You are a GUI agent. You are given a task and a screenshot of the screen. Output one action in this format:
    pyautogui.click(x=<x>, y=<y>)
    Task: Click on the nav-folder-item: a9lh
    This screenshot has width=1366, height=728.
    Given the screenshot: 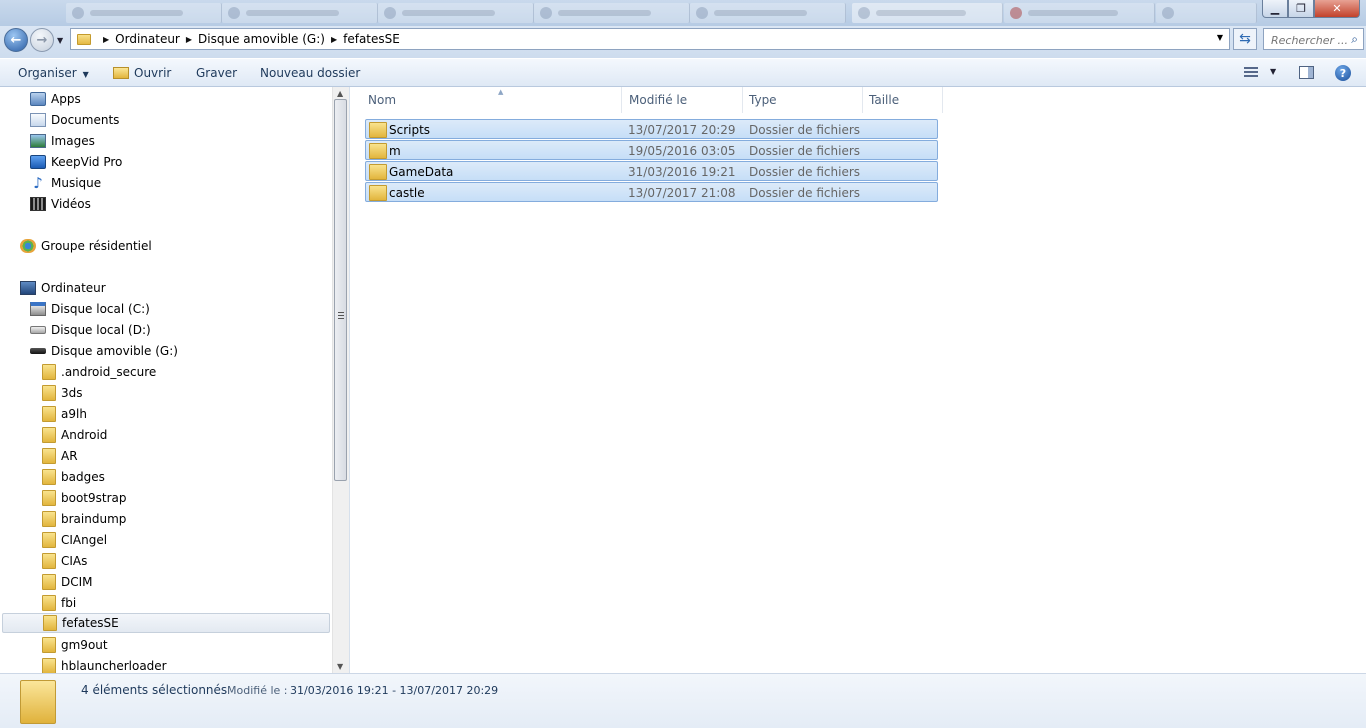 What is the action you would take?
    pyautogui.click(x=63, y=414)
    